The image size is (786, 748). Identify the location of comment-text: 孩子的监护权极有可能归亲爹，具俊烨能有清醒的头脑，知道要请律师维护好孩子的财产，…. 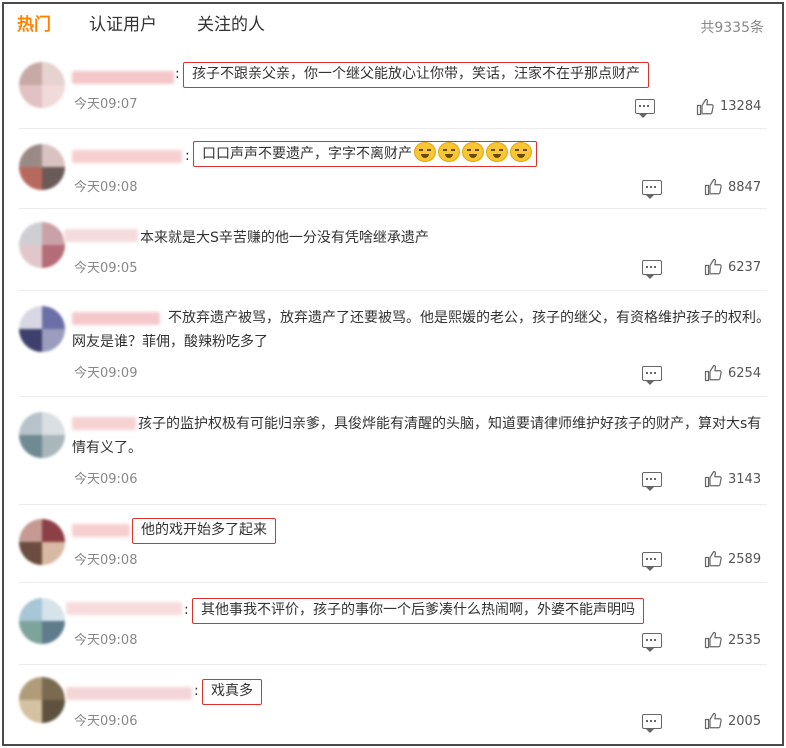
(417, 436).